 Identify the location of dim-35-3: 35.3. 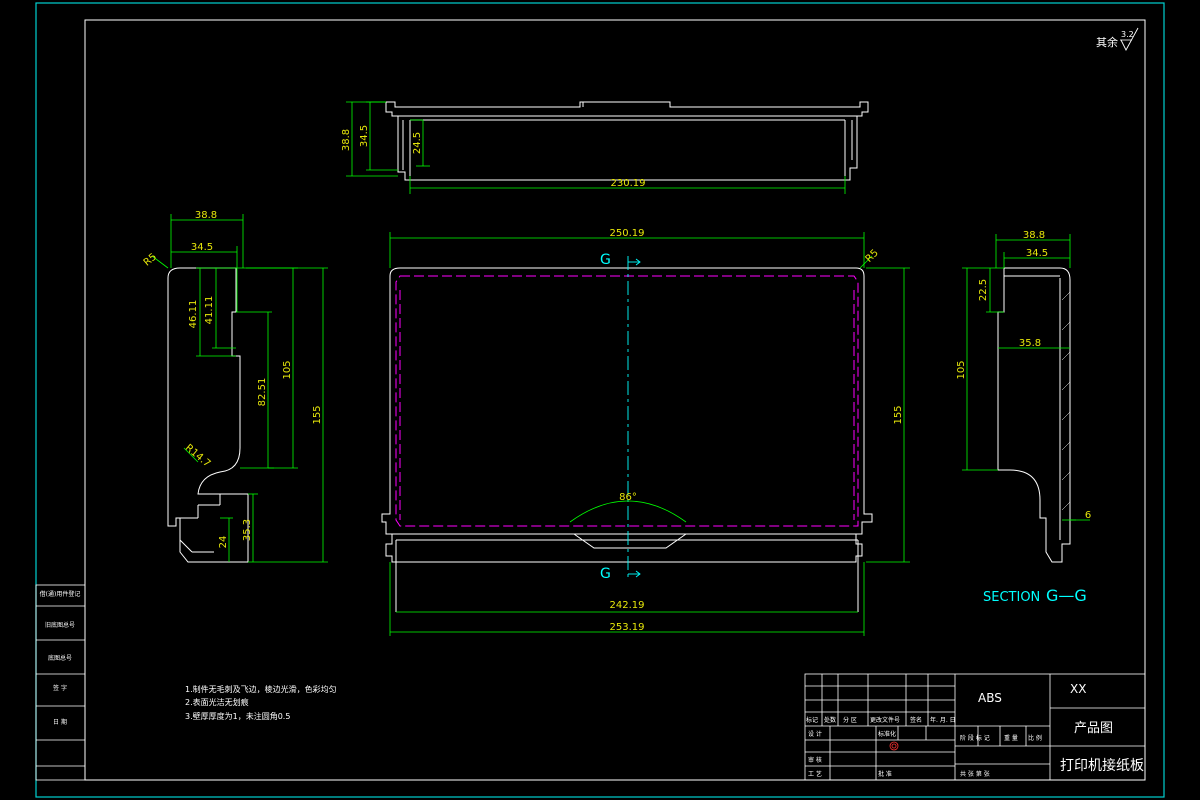
(247, 530).